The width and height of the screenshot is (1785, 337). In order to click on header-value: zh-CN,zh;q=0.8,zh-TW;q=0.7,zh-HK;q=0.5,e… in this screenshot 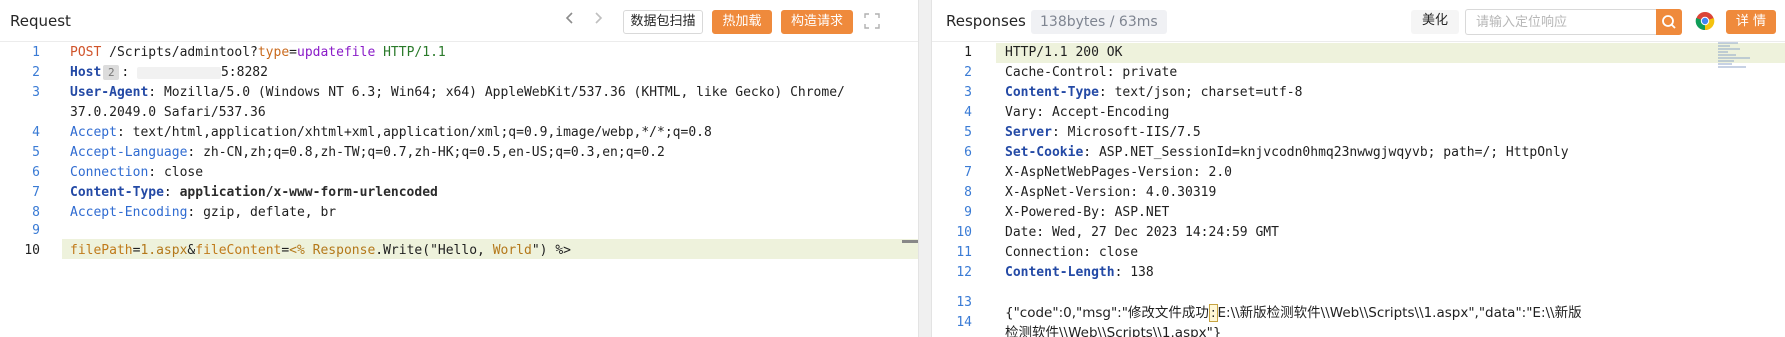, I will do `click(434, 152)`.